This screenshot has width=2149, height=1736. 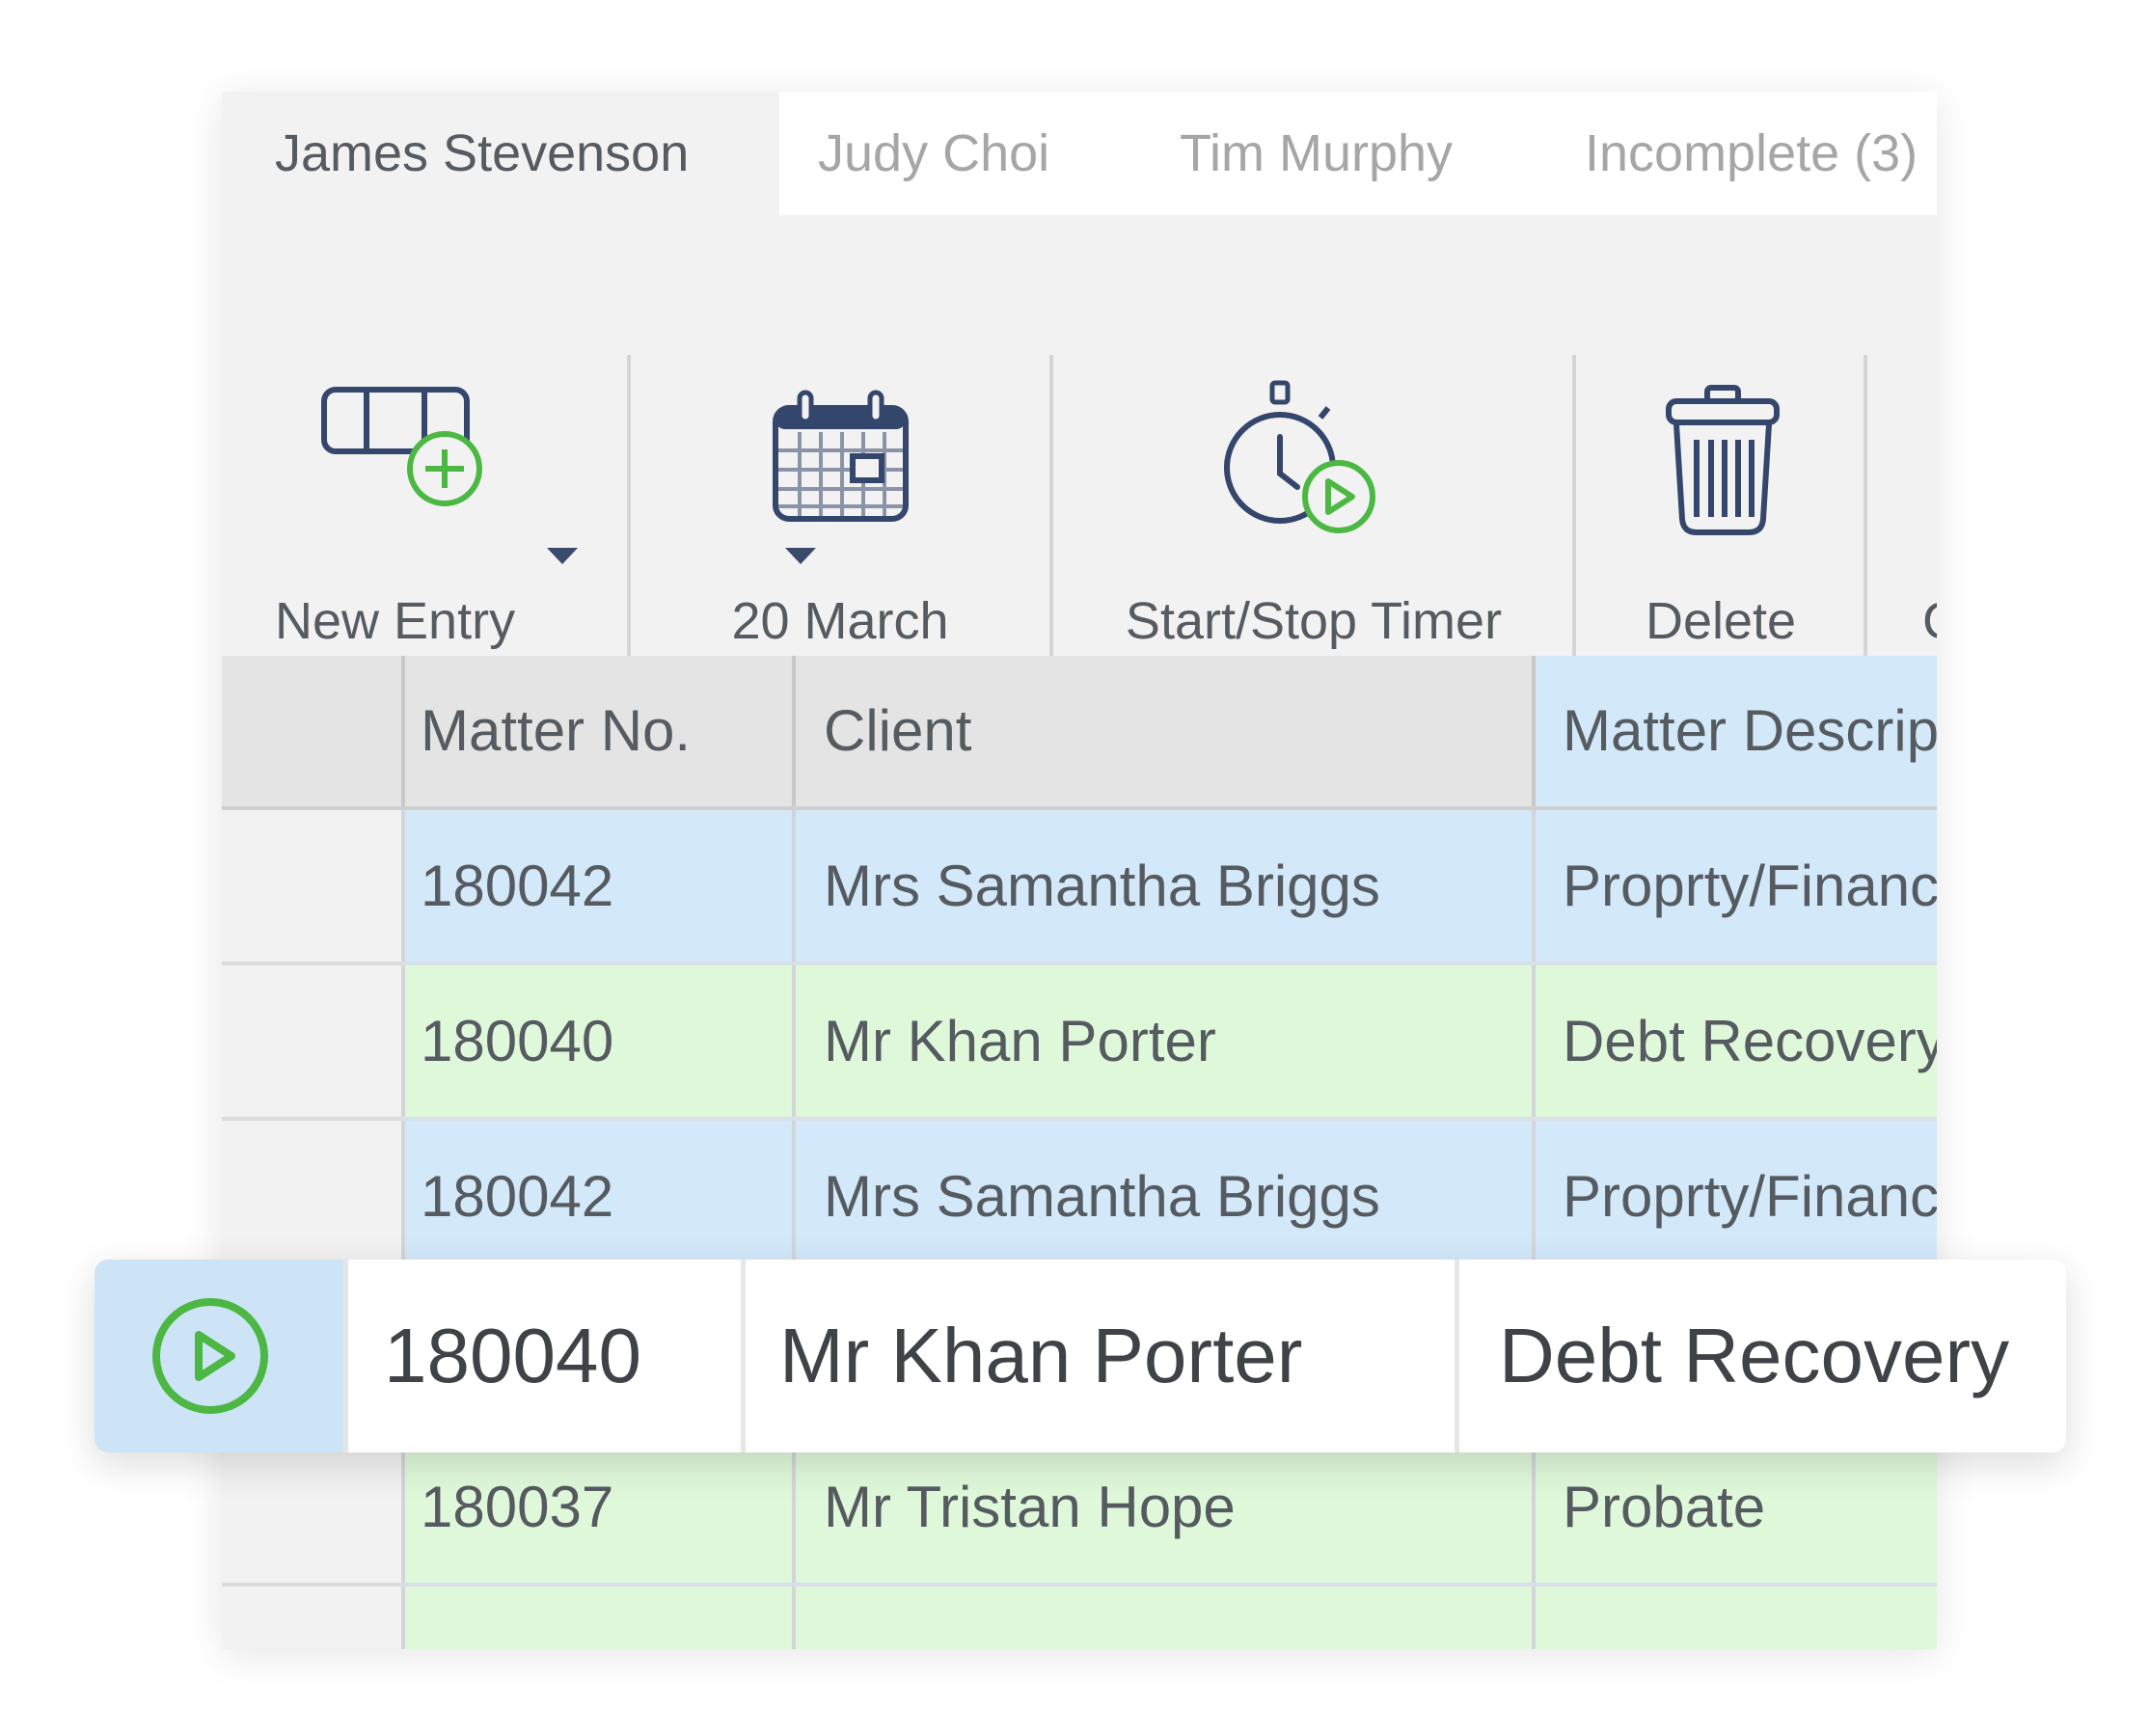 What do you see at coordinates (1020, 1041) in the screenshot?
I see `client-cell: Mr Khan Porter` at bounding box center [1020, 1041].